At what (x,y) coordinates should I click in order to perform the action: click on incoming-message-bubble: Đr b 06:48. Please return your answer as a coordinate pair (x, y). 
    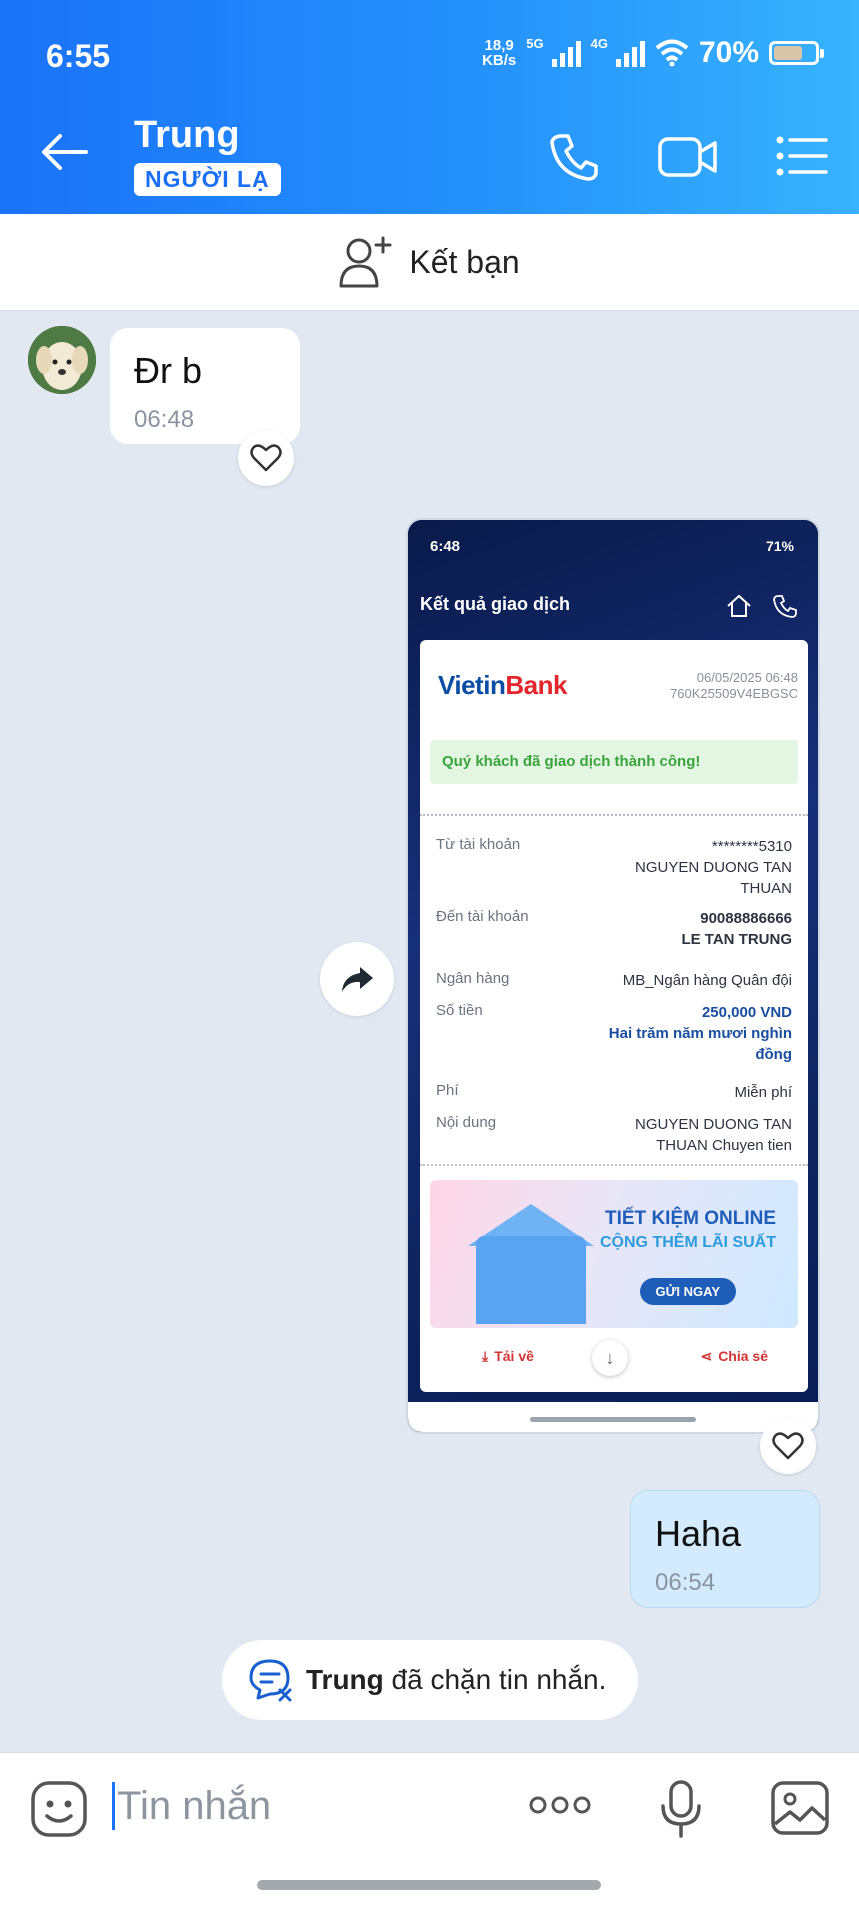
    Looking at the image, I should click on (205, 386).